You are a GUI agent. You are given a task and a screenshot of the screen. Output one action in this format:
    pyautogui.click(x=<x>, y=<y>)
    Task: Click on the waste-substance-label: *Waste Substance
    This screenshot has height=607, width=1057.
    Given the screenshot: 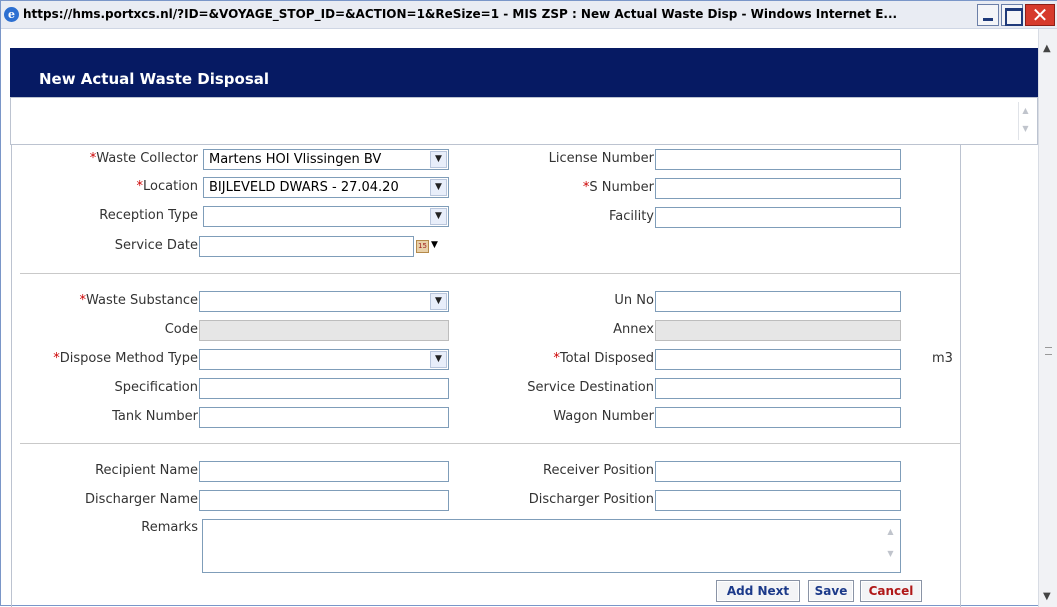 What is the action you would take?
    pyautogui.click(x=138, y=300)
    